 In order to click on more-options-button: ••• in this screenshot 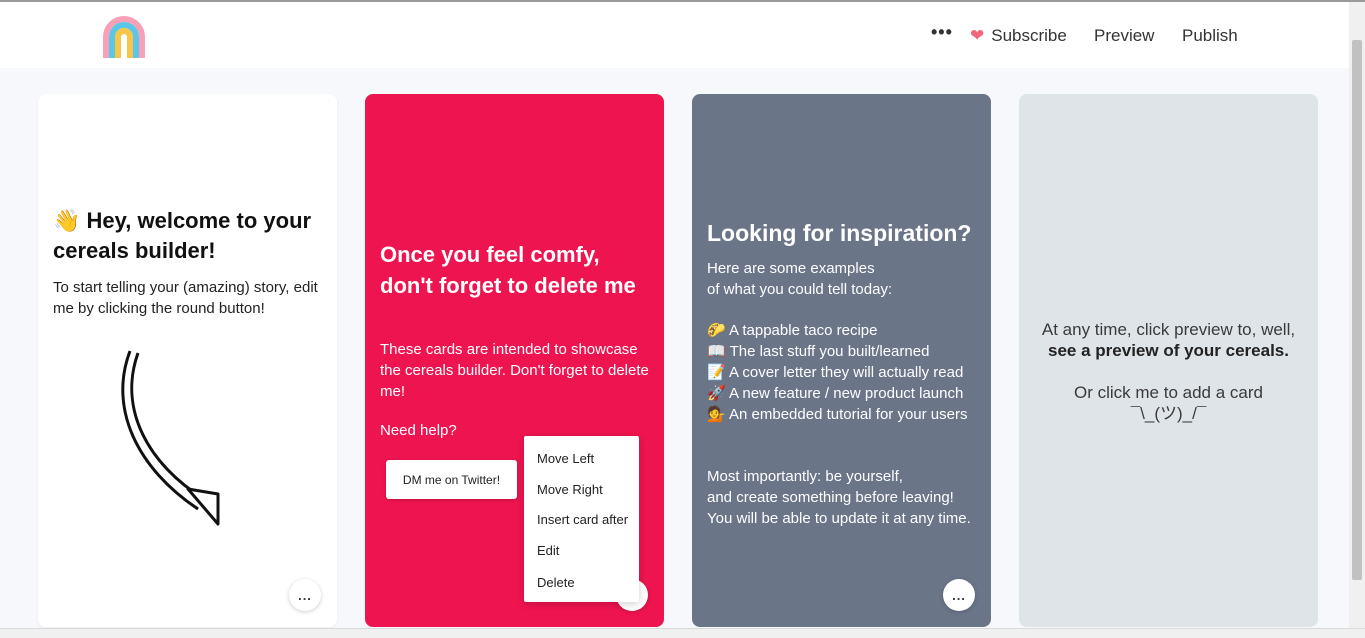, I will do `click(942, 32)`.